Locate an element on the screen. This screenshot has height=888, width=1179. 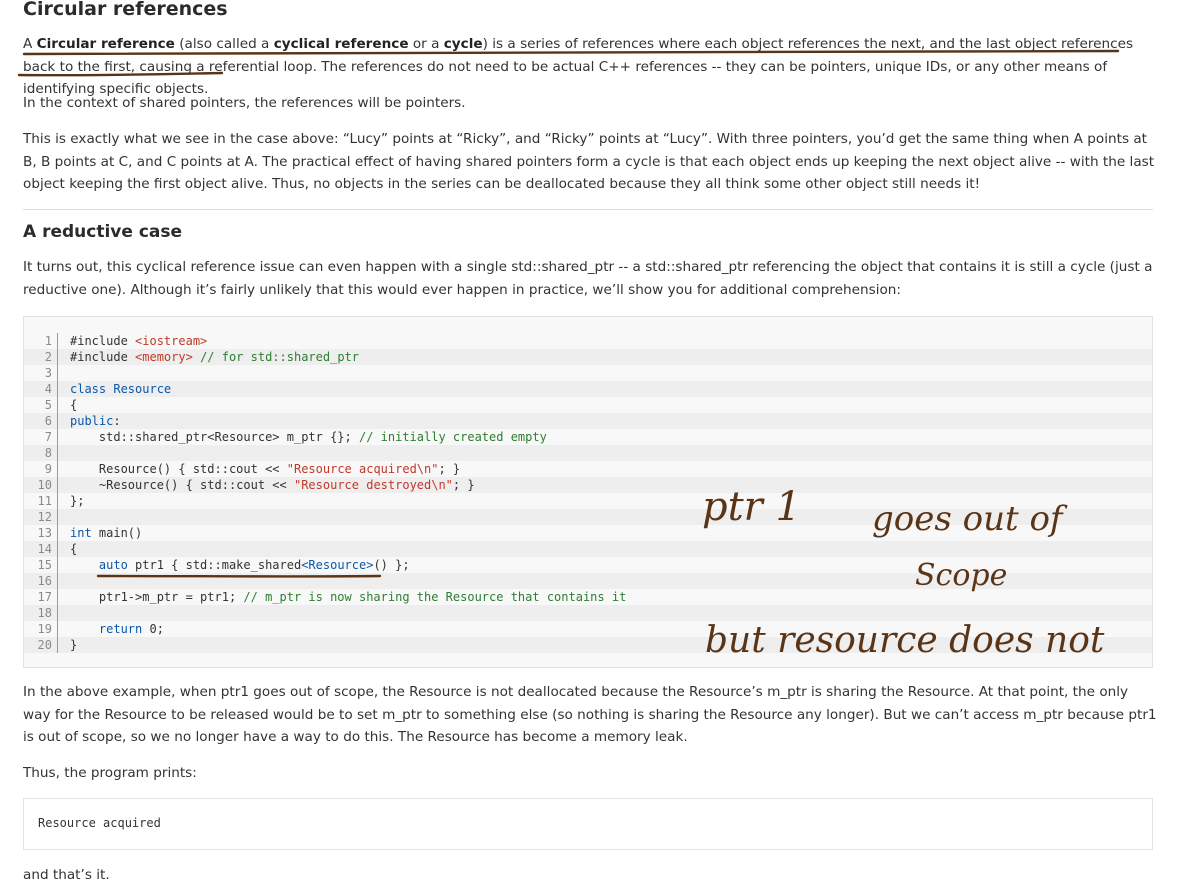
code-text: class Resource is located at coordinates (121, 389).